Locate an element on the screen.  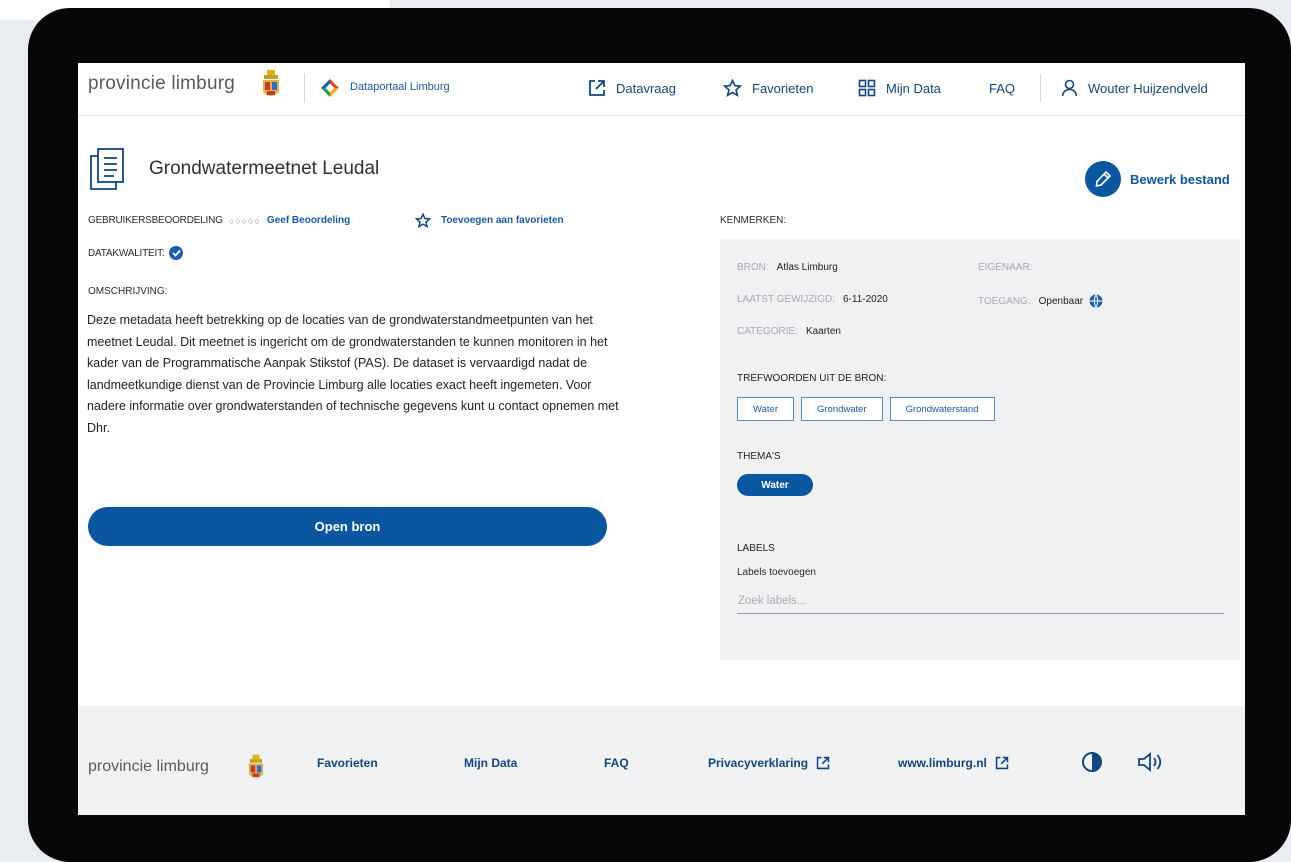
contrast-icon is located at coordinates (1092, 762).